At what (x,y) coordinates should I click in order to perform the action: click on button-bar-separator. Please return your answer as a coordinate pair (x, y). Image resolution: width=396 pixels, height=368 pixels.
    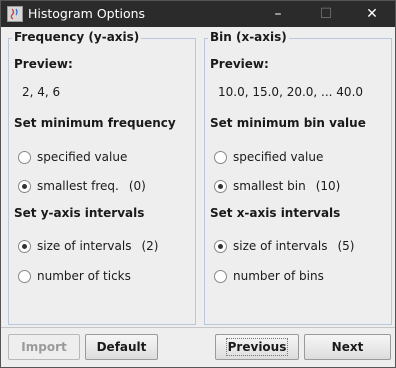
    Looking at the image, I should click on (198, 327).